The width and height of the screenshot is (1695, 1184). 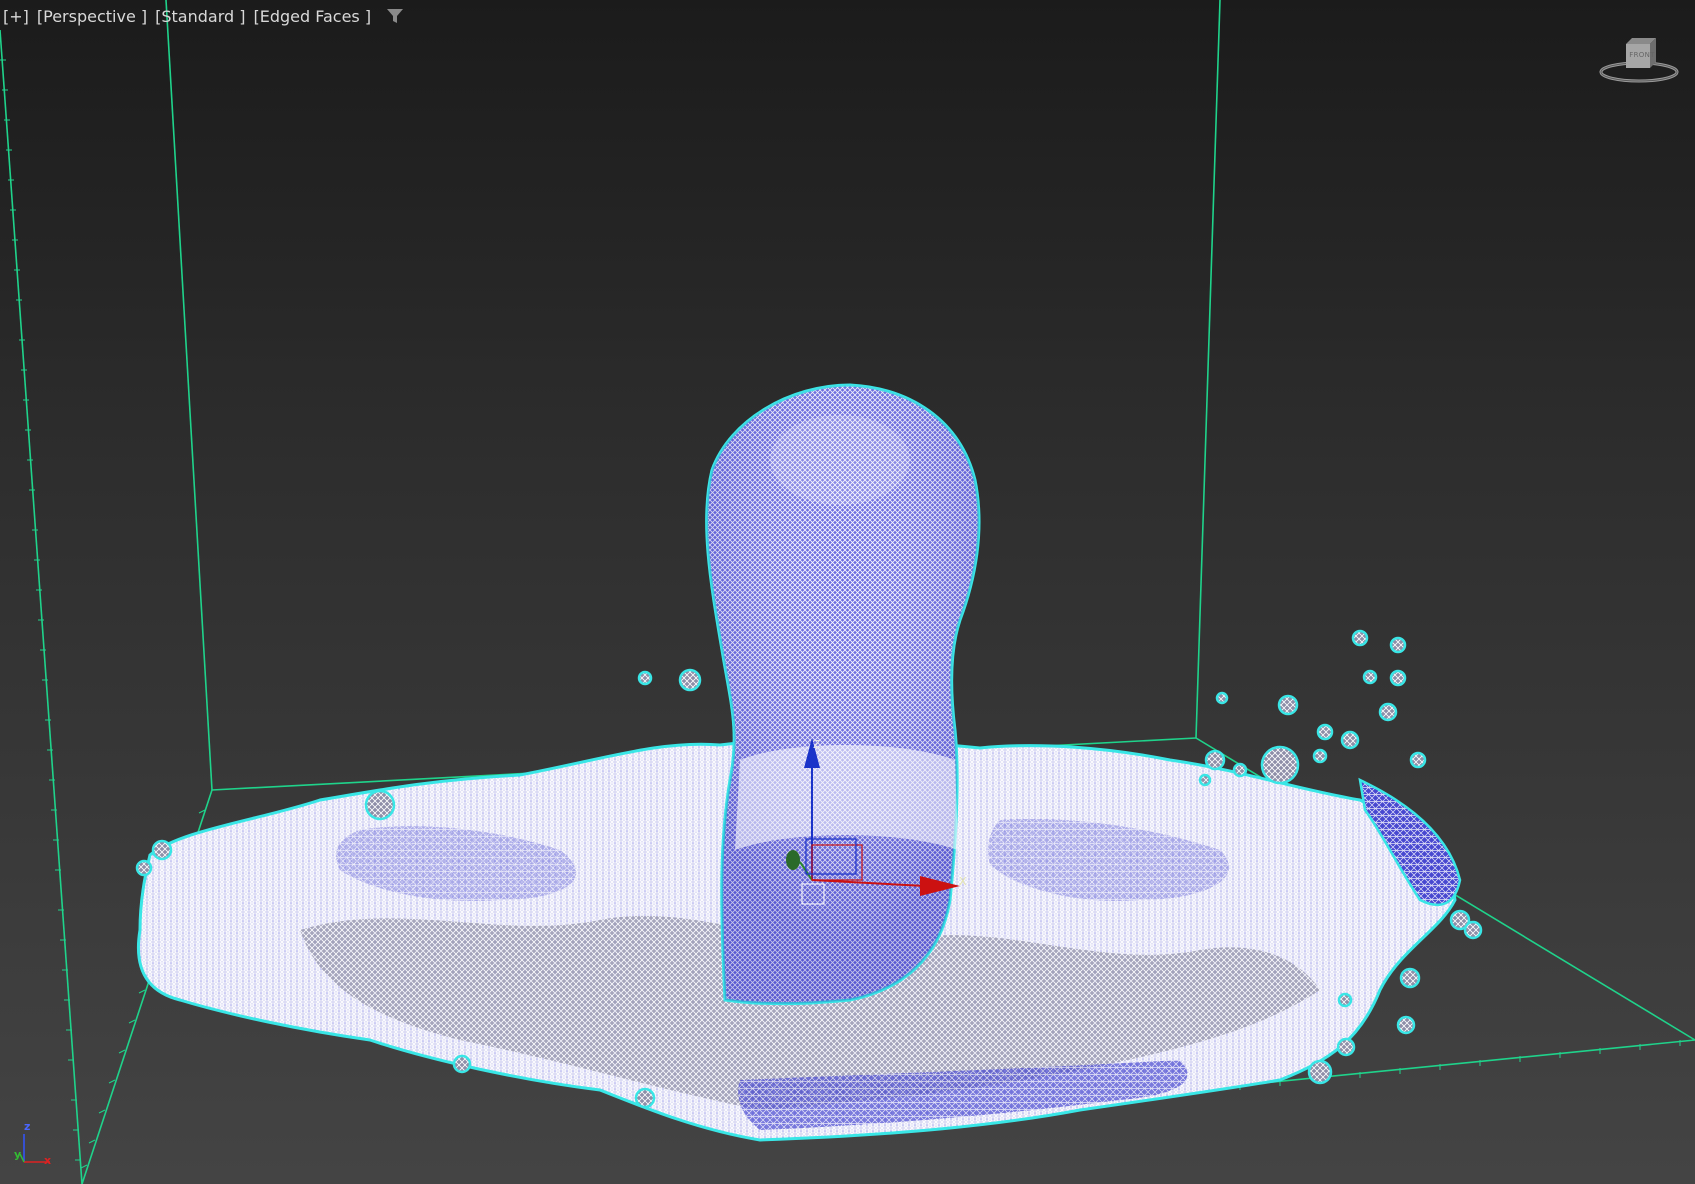 What do you see at coordinates (817, 744) in the screenshot?
I see `gizmo-z-label: Z` at bounding box center [817, 744].